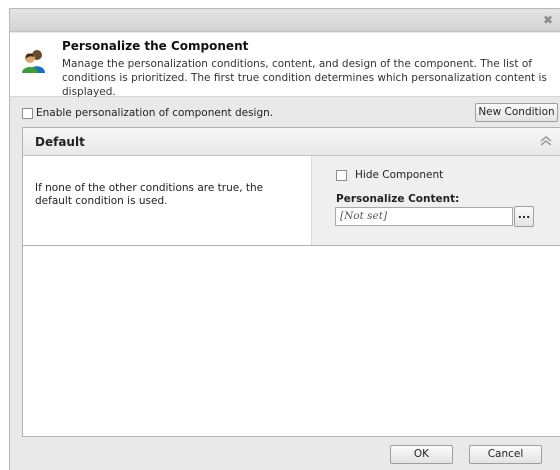 This screenshot has width=560, height=470. I want to click on cancel-button: Cancel, so click(505, 454).